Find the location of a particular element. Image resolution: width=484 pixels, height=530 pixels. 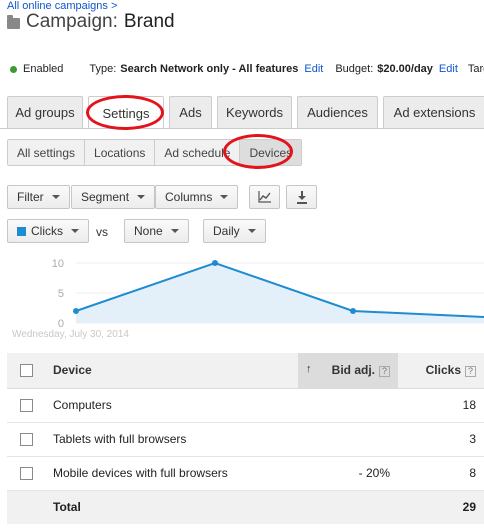

status-enabled: Enabled is located at coordinates (43, 69).